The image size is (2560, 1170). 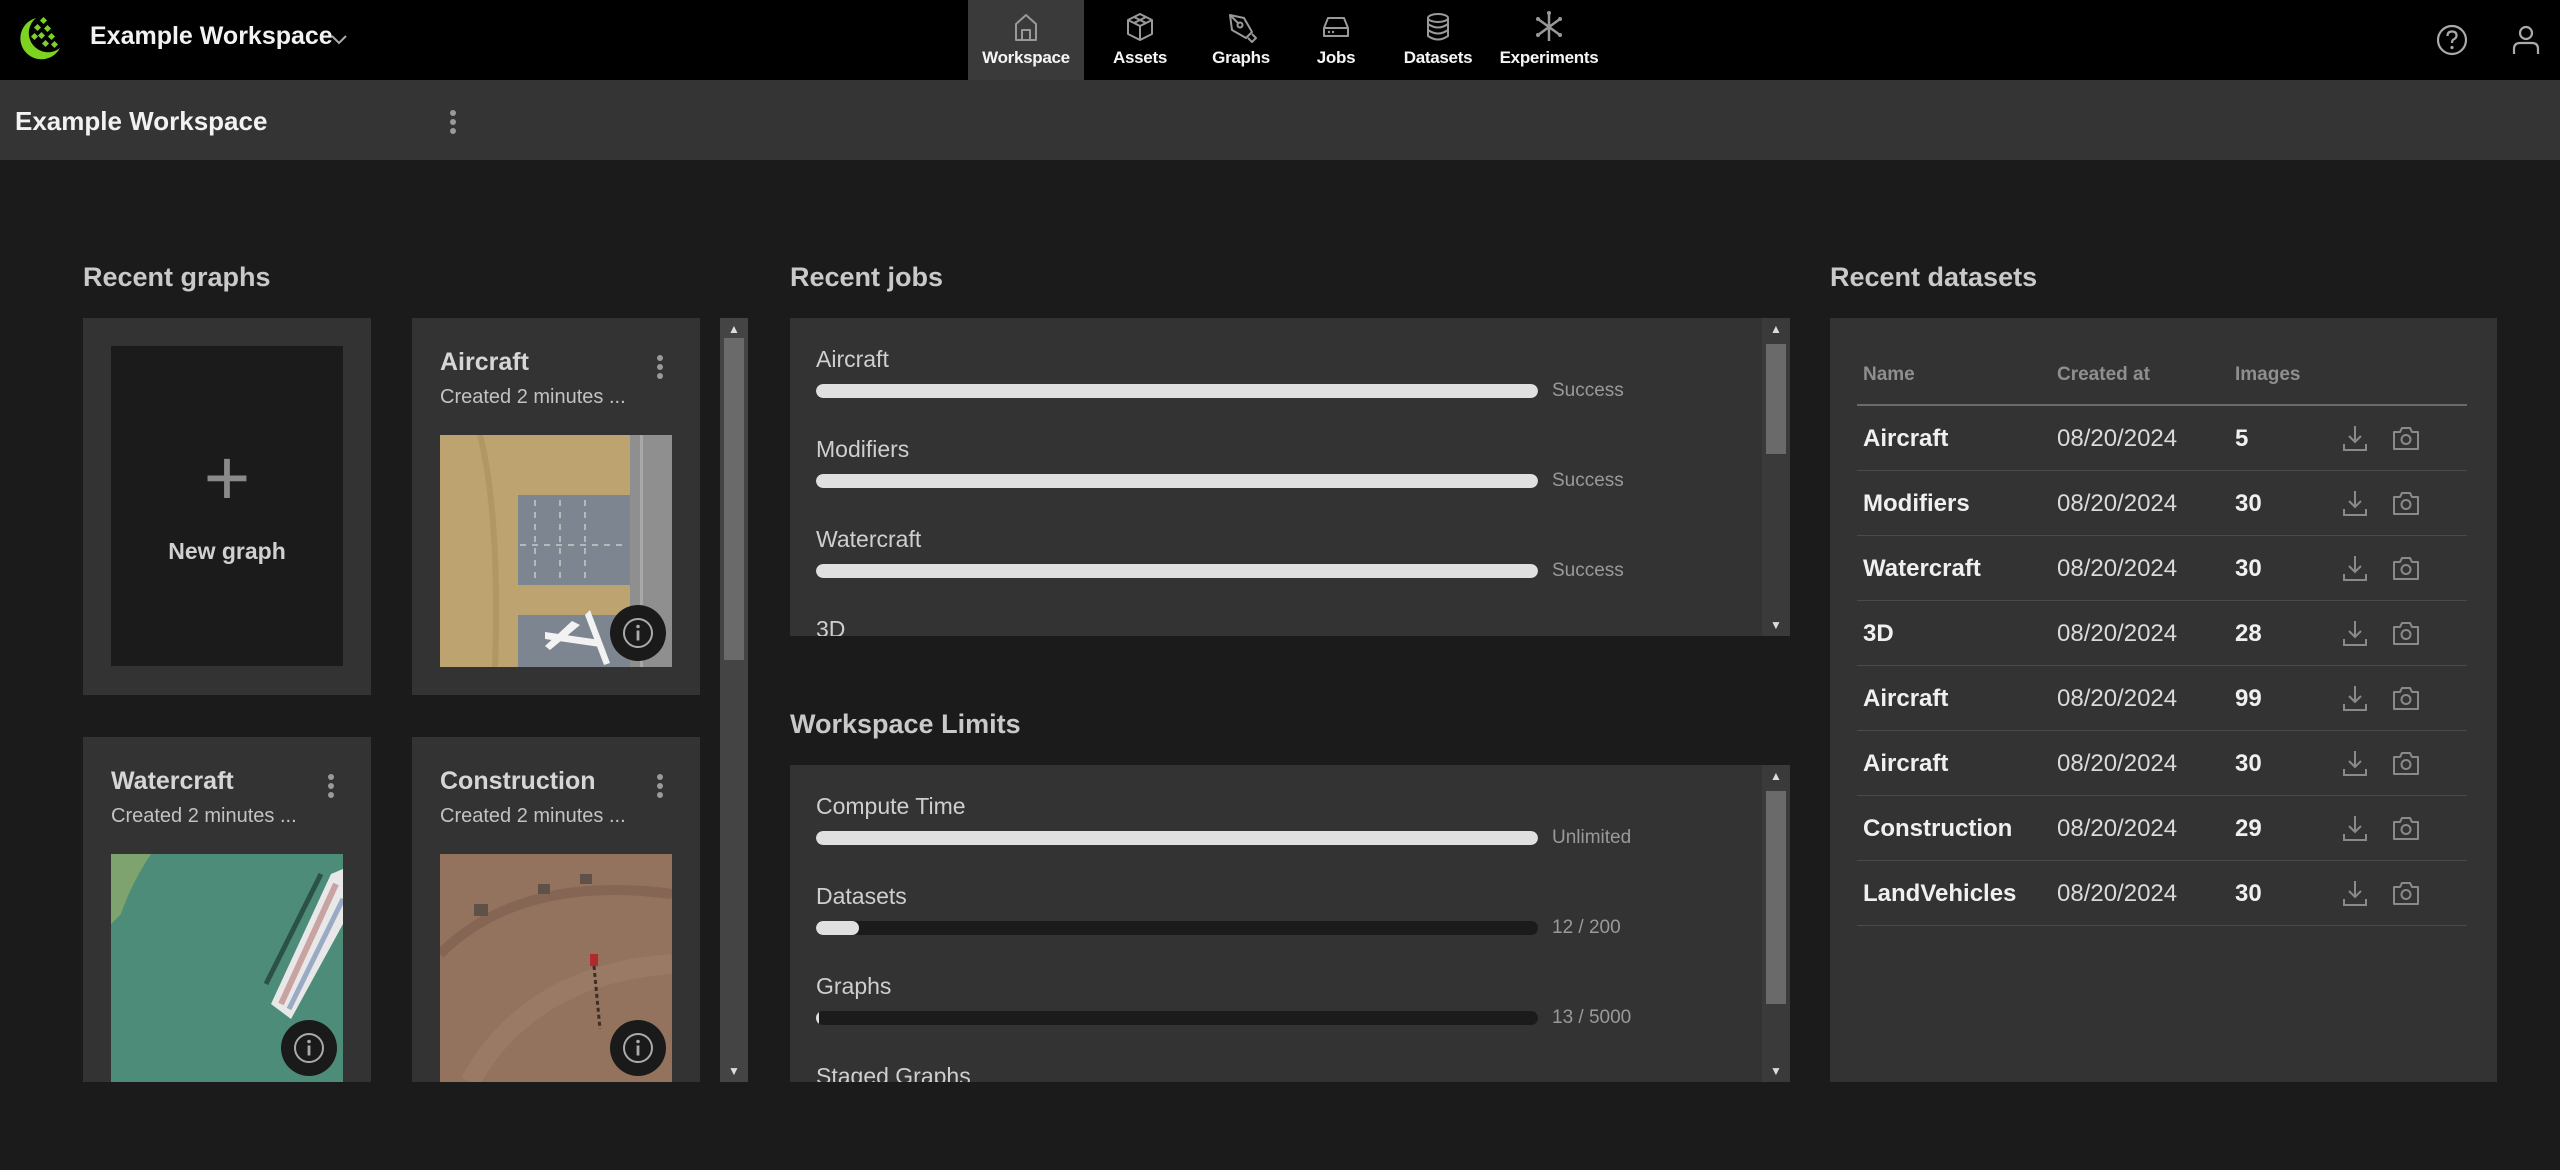 What do you see at coordinates (1922, 569) in the screenshot?
I see `dataset-name: Watercraft` at bounding box center [1922, 569].